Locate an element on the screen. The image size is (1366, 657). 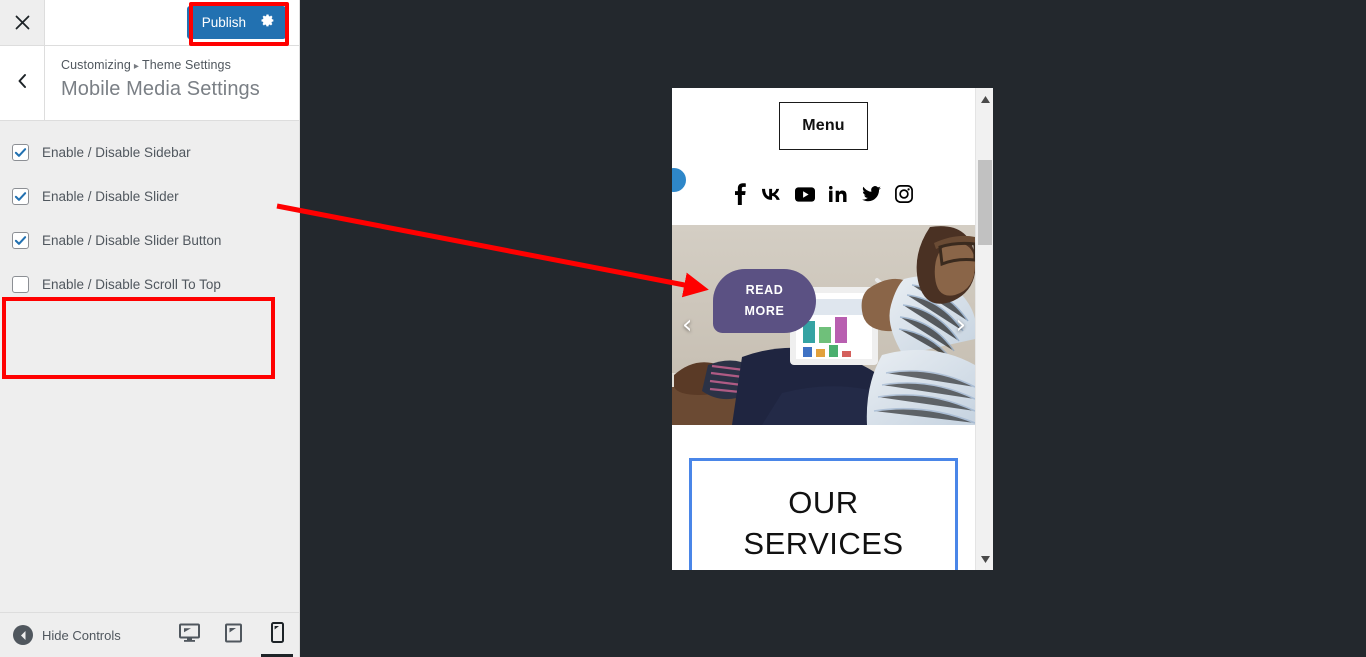
youtube-icon is located at coordinates (805, 194).